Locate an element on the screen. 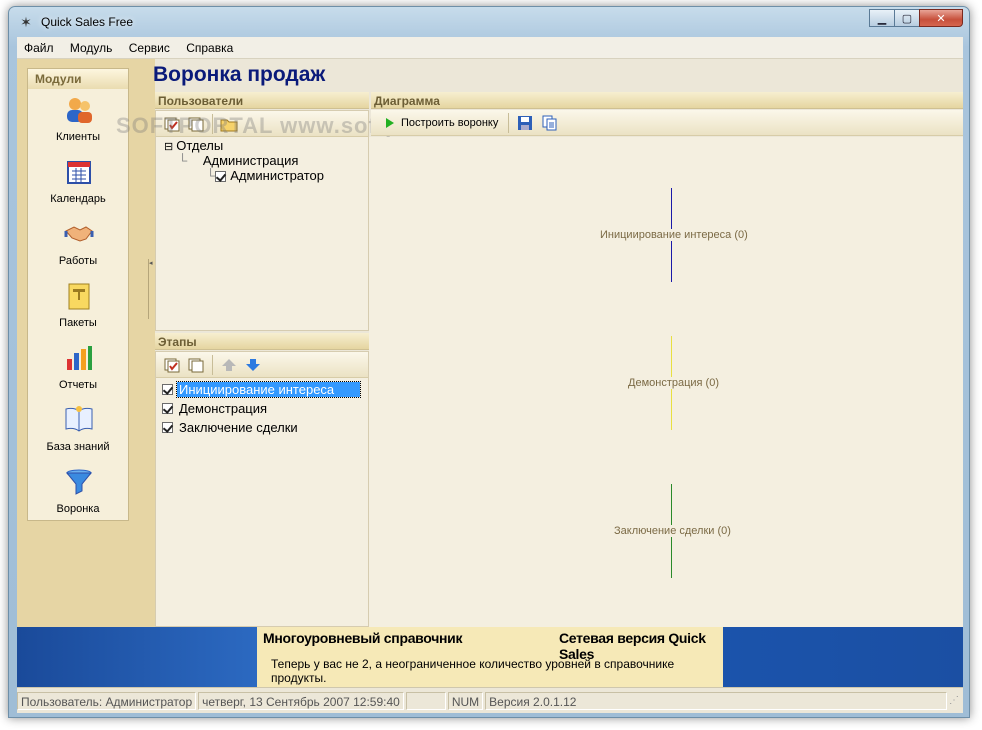 The image size is (982, 730). build-funnel-button: Построить воронку is located at coordinates (439, 123).